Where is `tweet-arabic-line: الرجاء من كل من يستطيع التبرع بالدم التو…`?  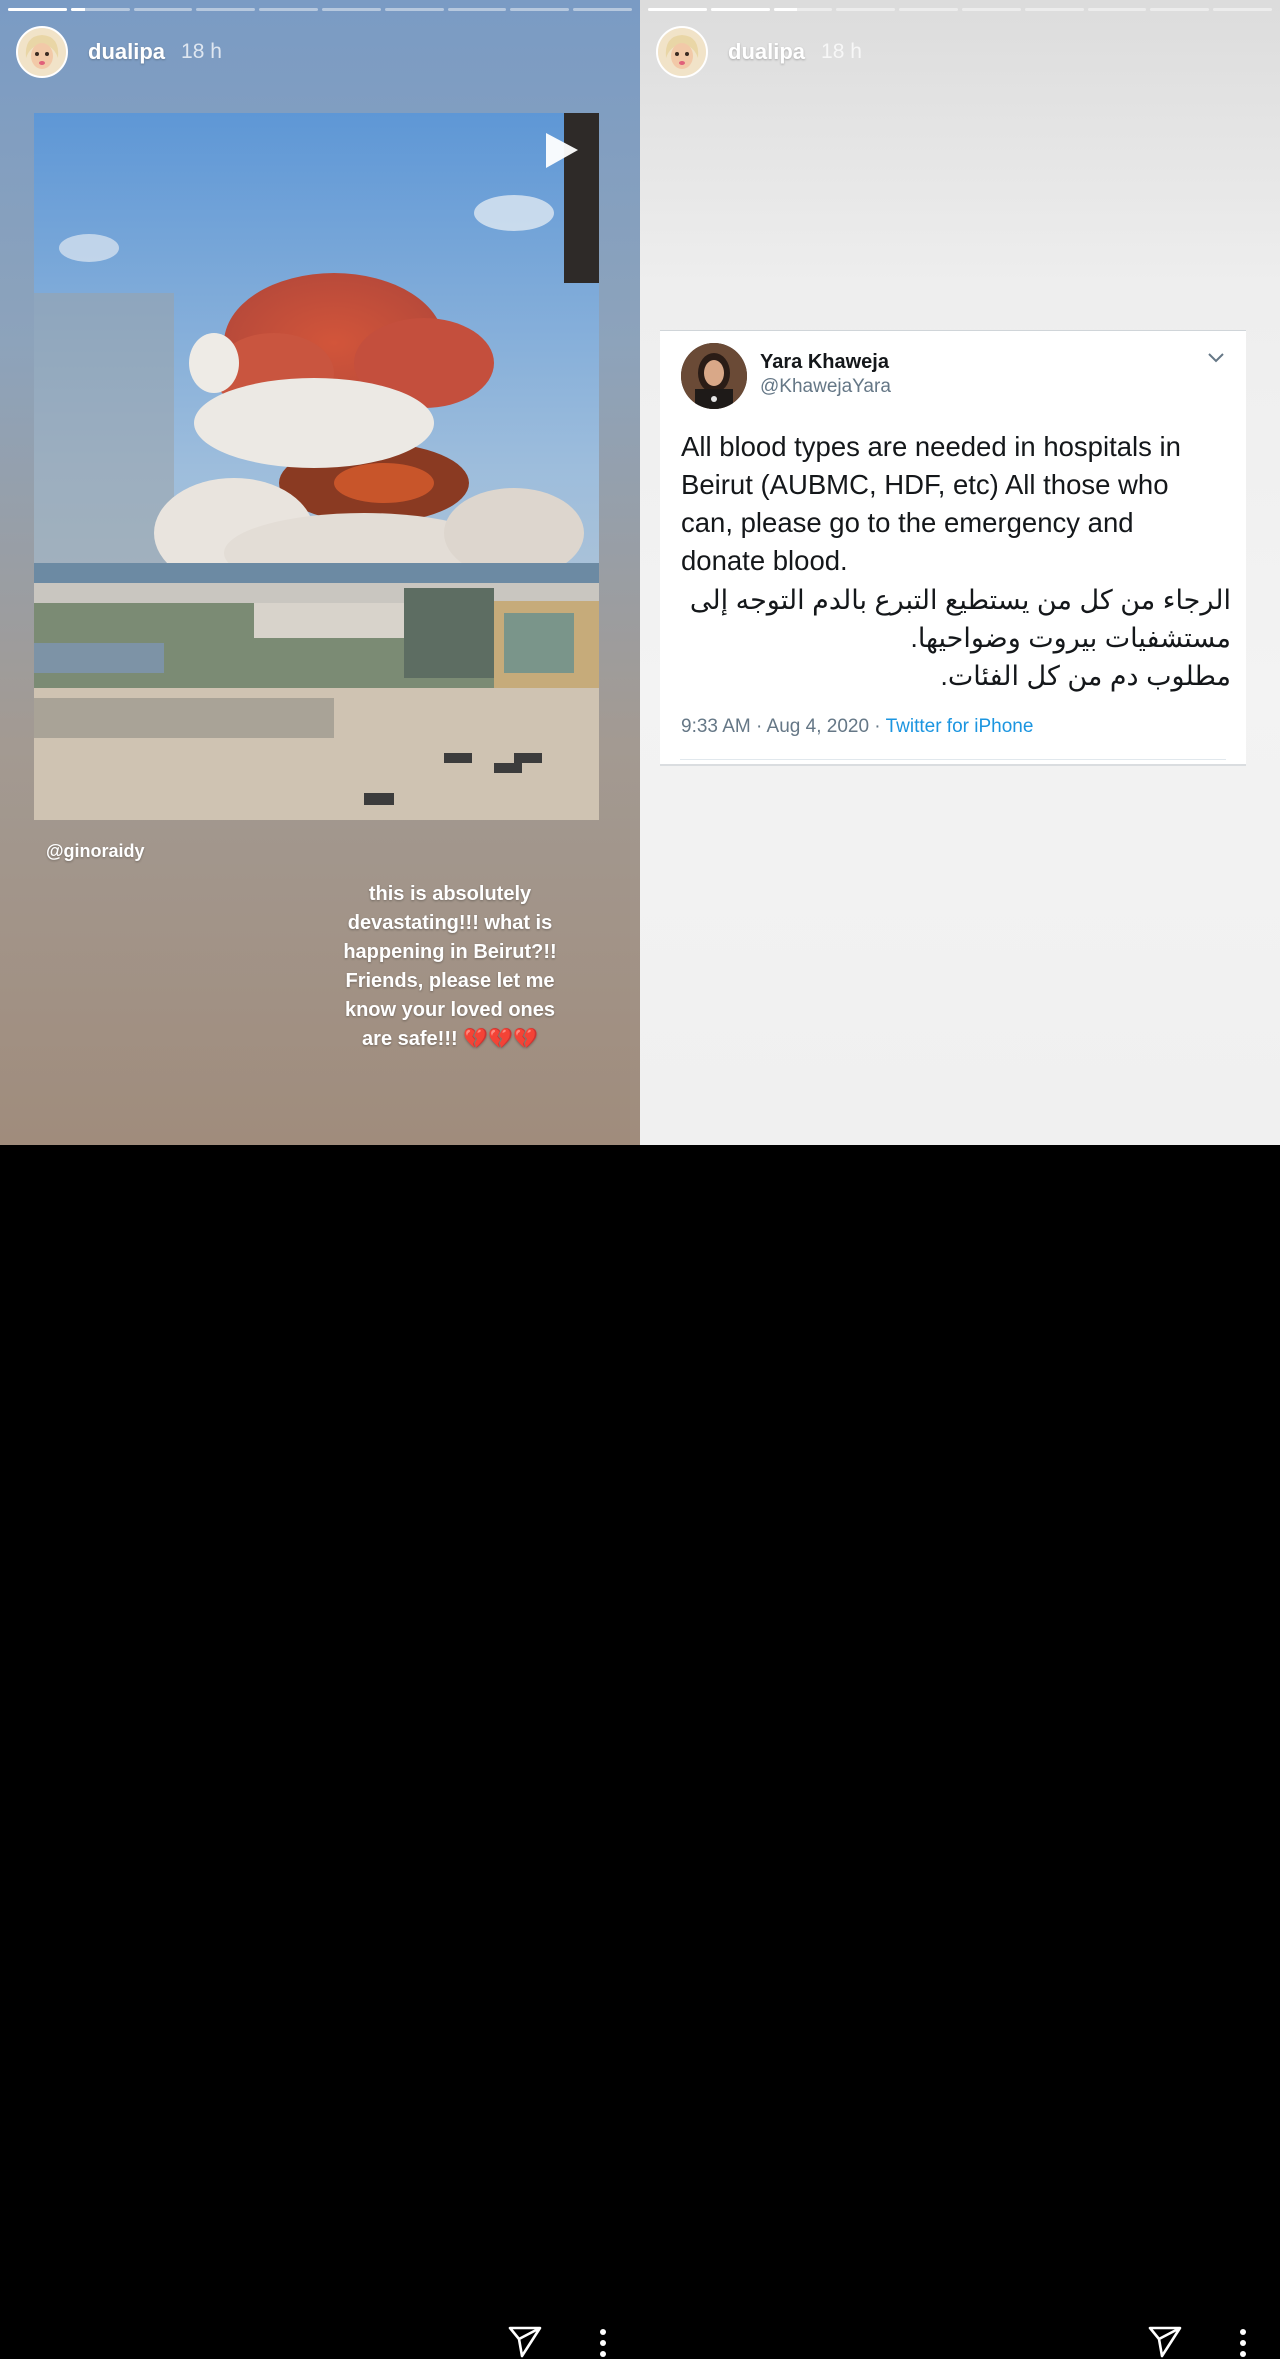 tweet-arabic-line: الرجاء من كل من يستطيع التبرع بالدم التو… is located at coordinates (960, 600).